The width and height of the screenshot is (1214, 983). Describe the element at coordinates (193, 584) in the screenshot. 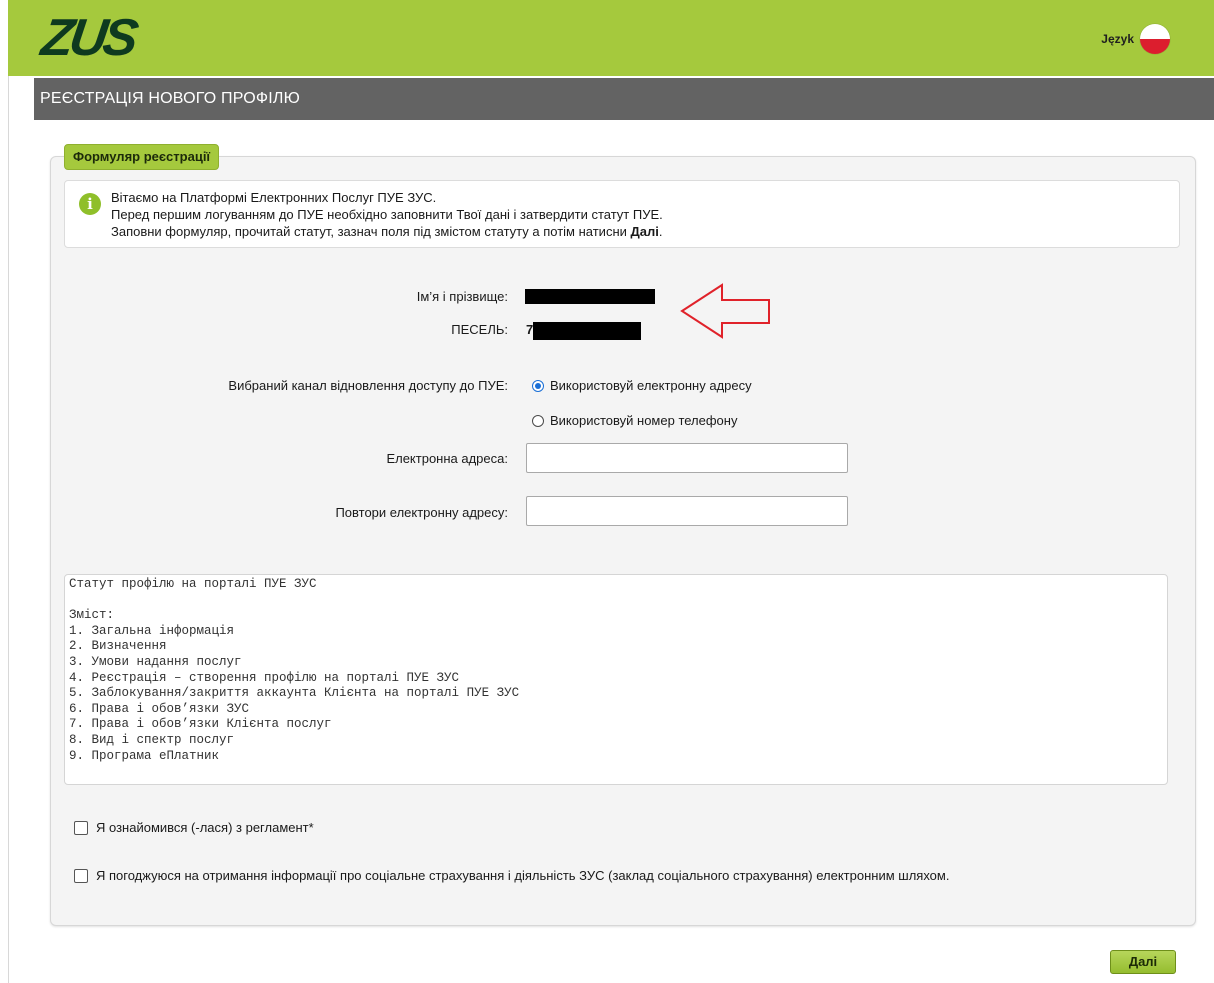

I see `statute-line: Статут профілю на порталі ПУЕ ЗУС` at that location.